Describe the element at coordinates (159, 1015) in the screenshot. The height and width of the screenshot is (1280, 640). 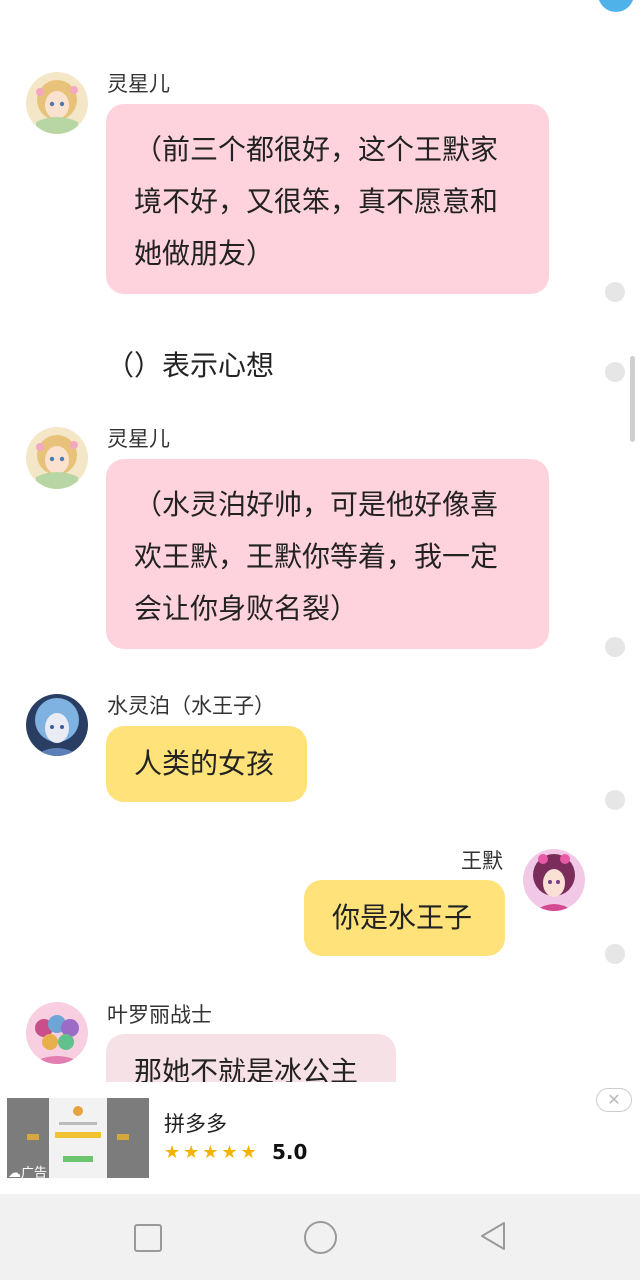
I see `sender-name: 叶罗丽战士` at that location.